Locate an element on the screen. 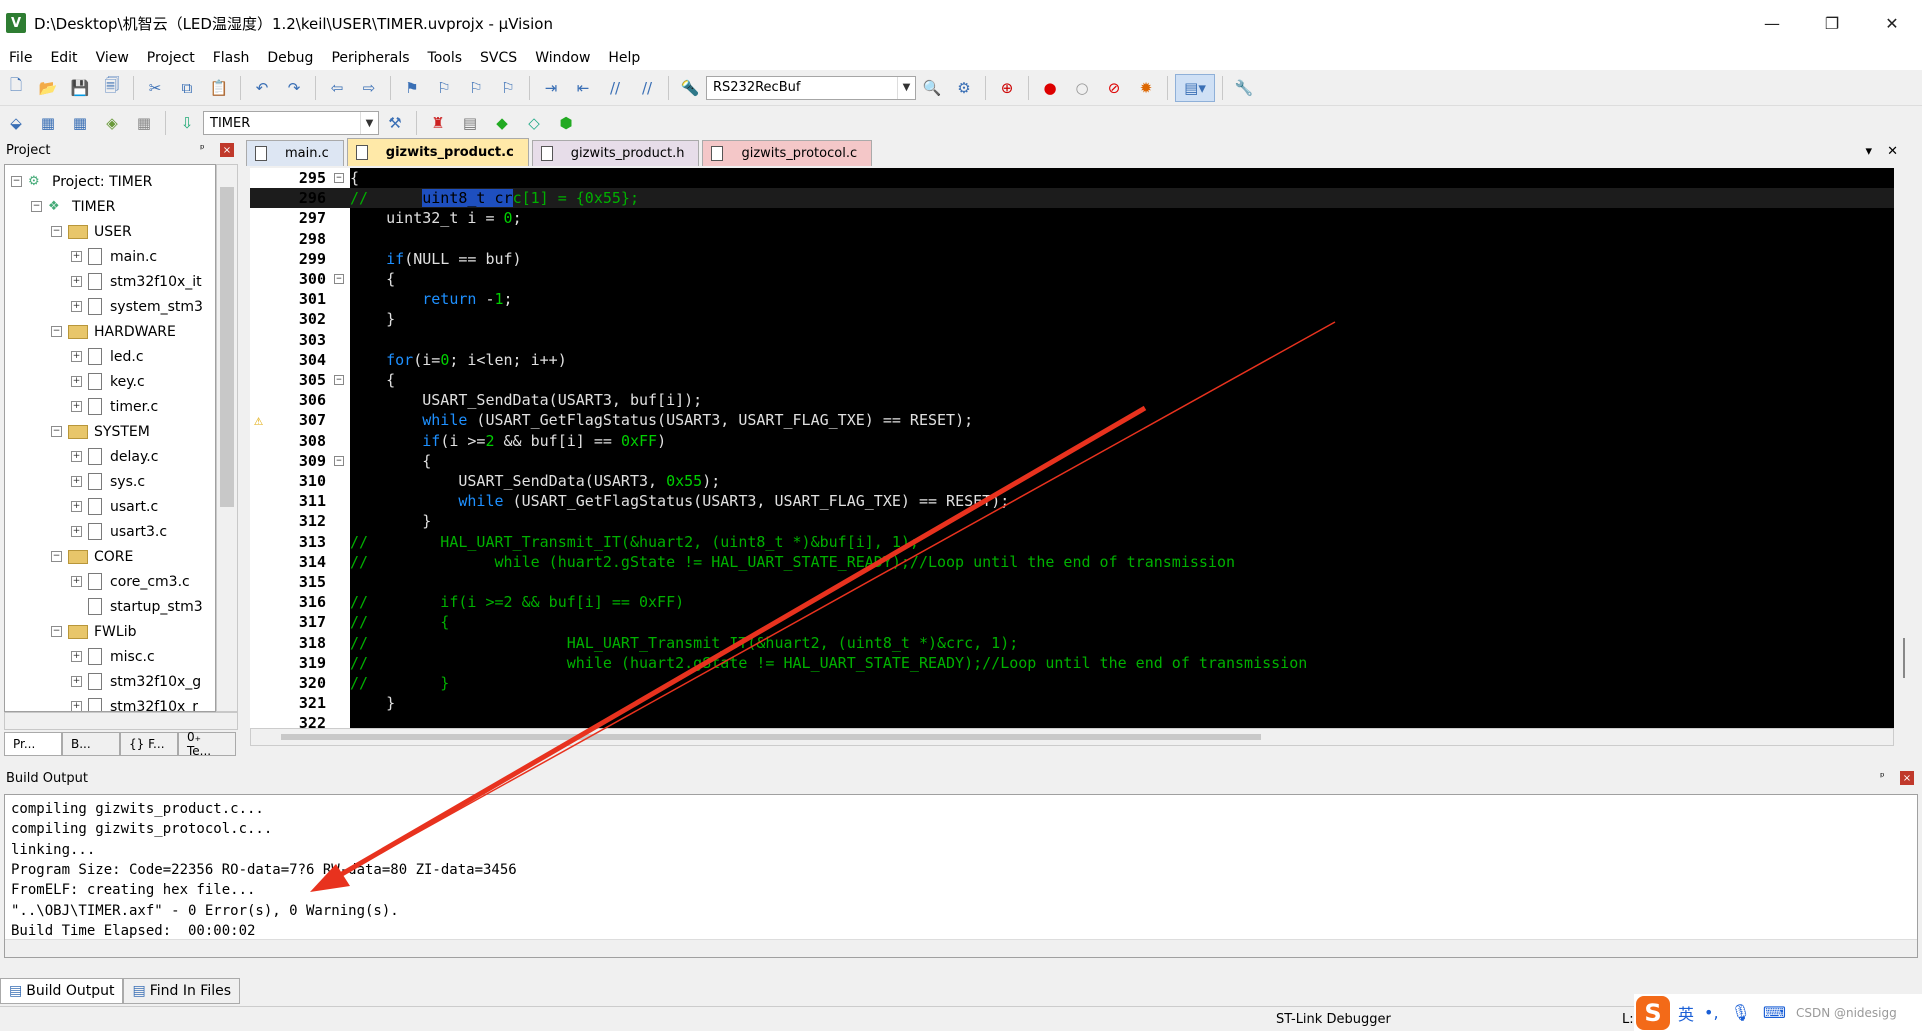 The height and width of the screenshot is (1031, 1922). chevron-down-icon: ▼ is located at coordinates (369, 123).